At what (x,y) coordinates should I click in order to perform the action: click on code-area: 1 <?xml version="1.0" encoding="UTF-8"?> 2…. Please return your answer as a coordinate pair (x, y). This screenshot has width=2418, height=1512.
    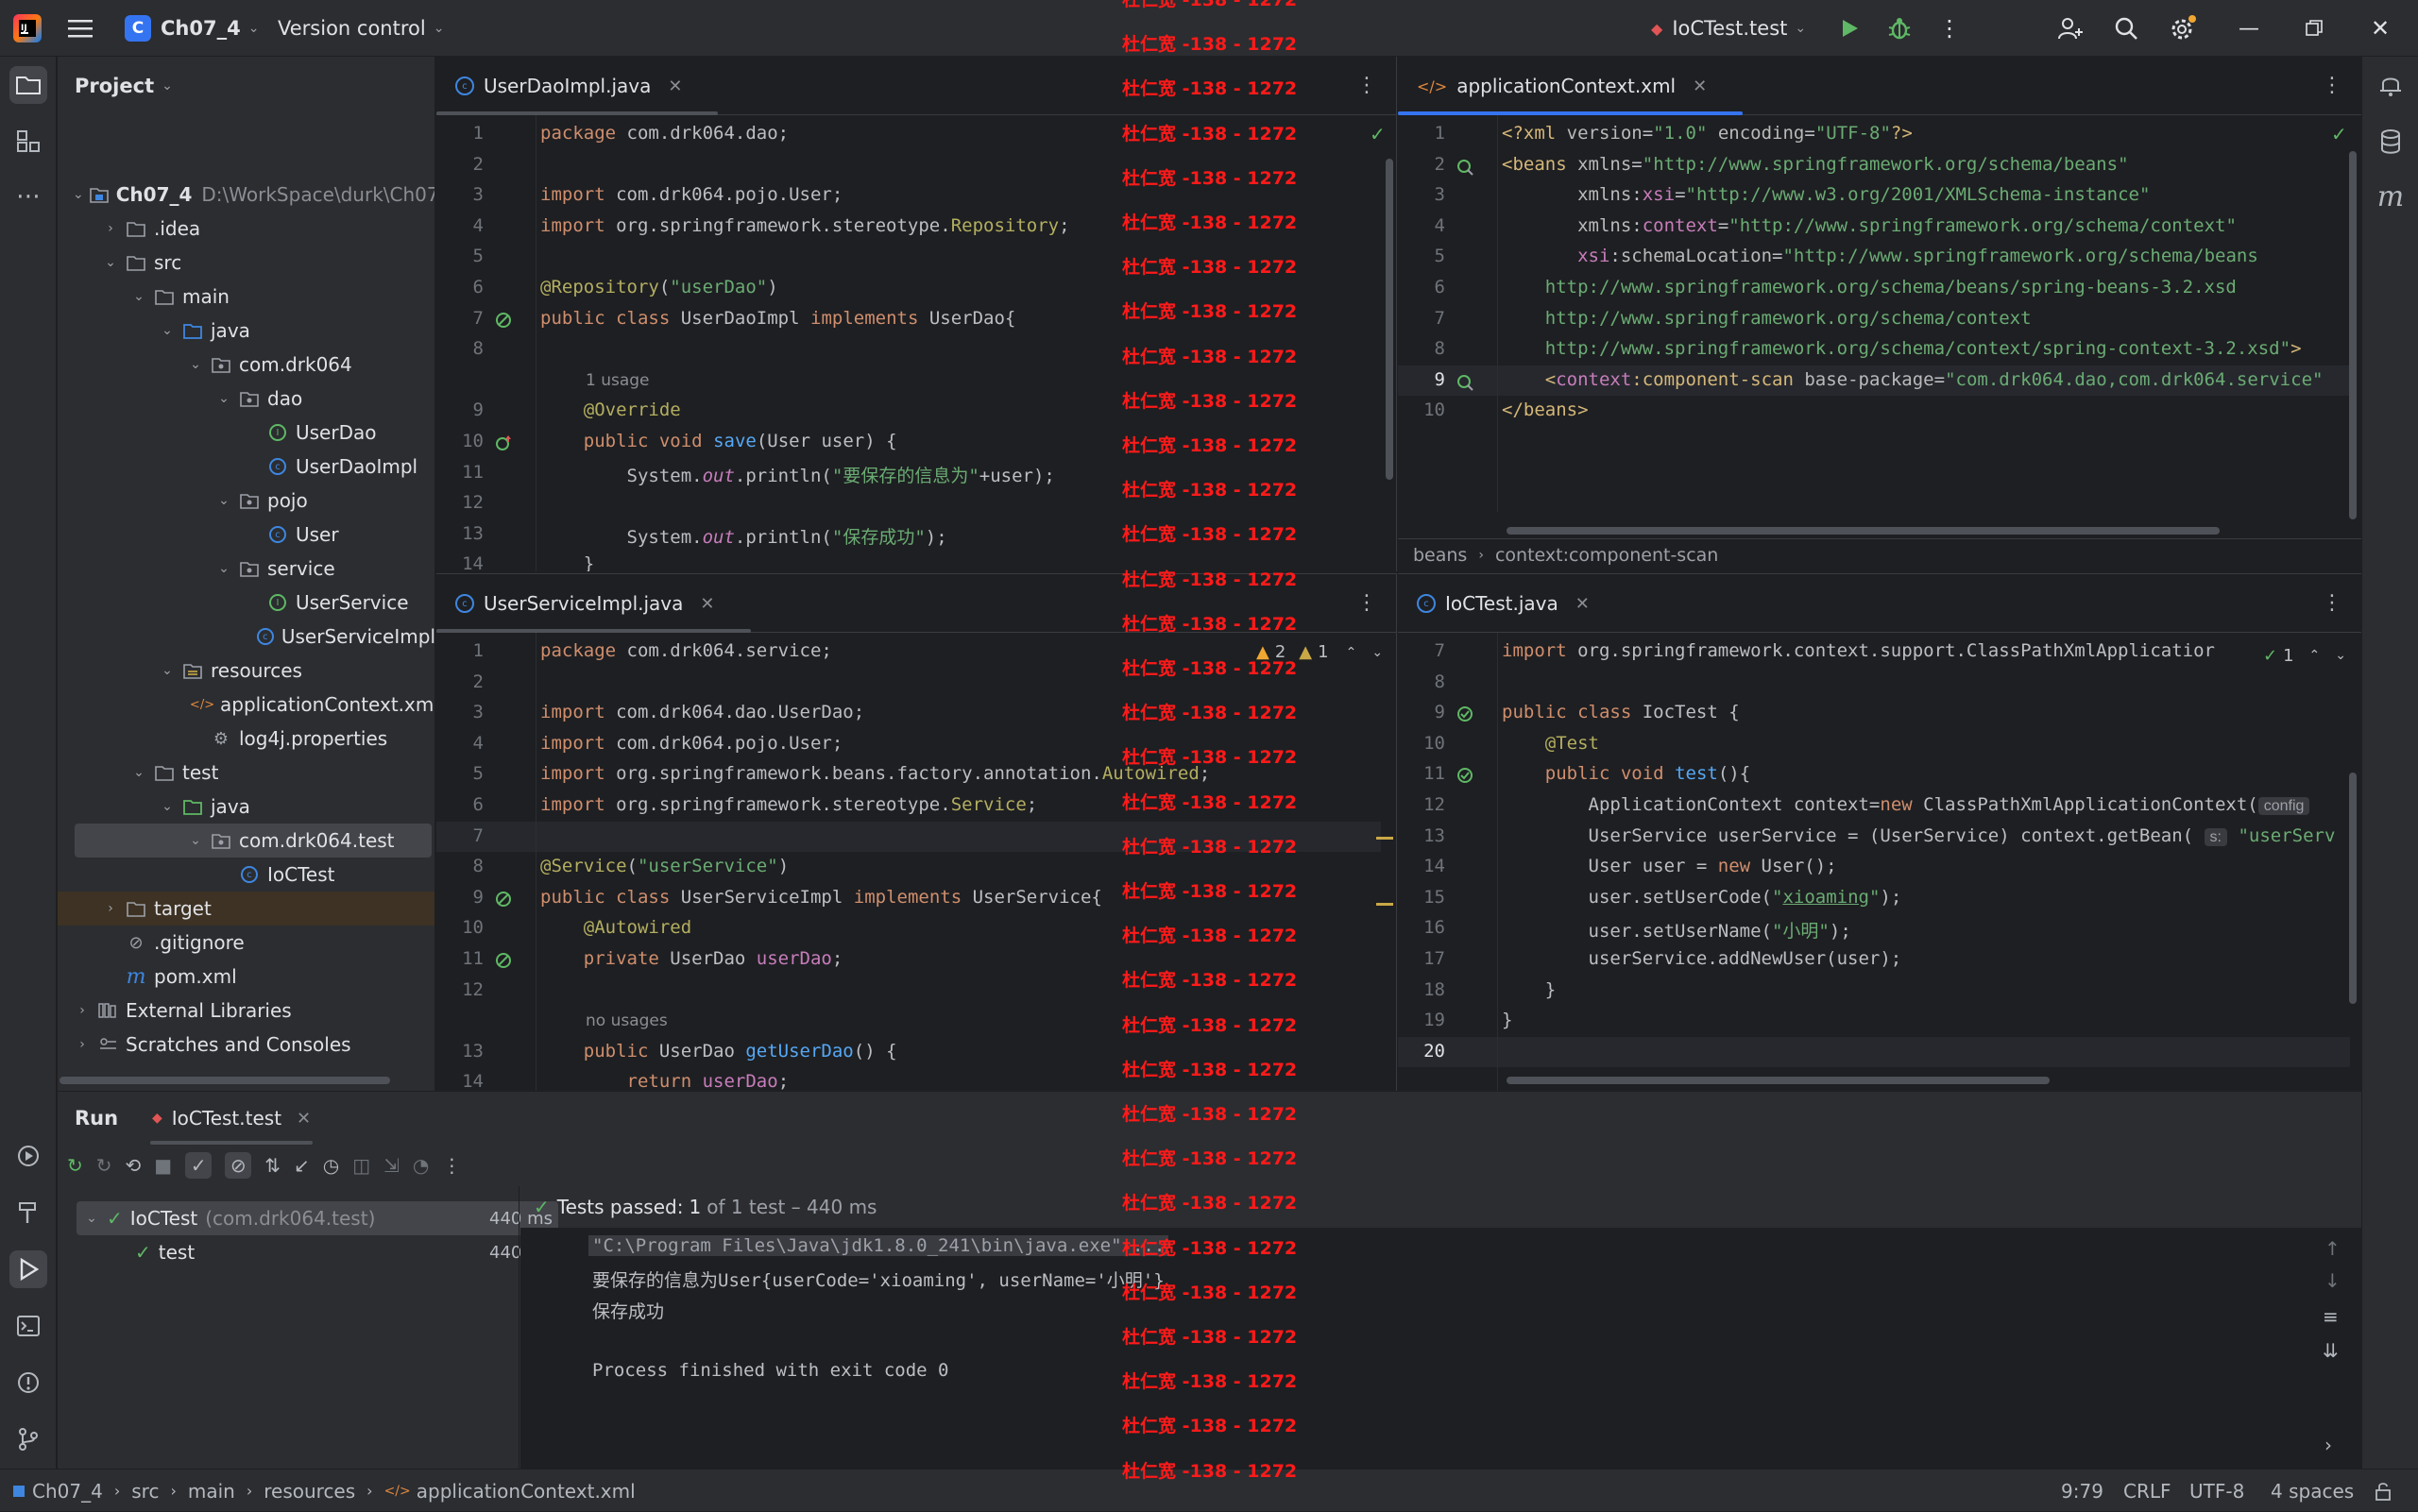
    Looking at the image, I should click on (1874, 314).